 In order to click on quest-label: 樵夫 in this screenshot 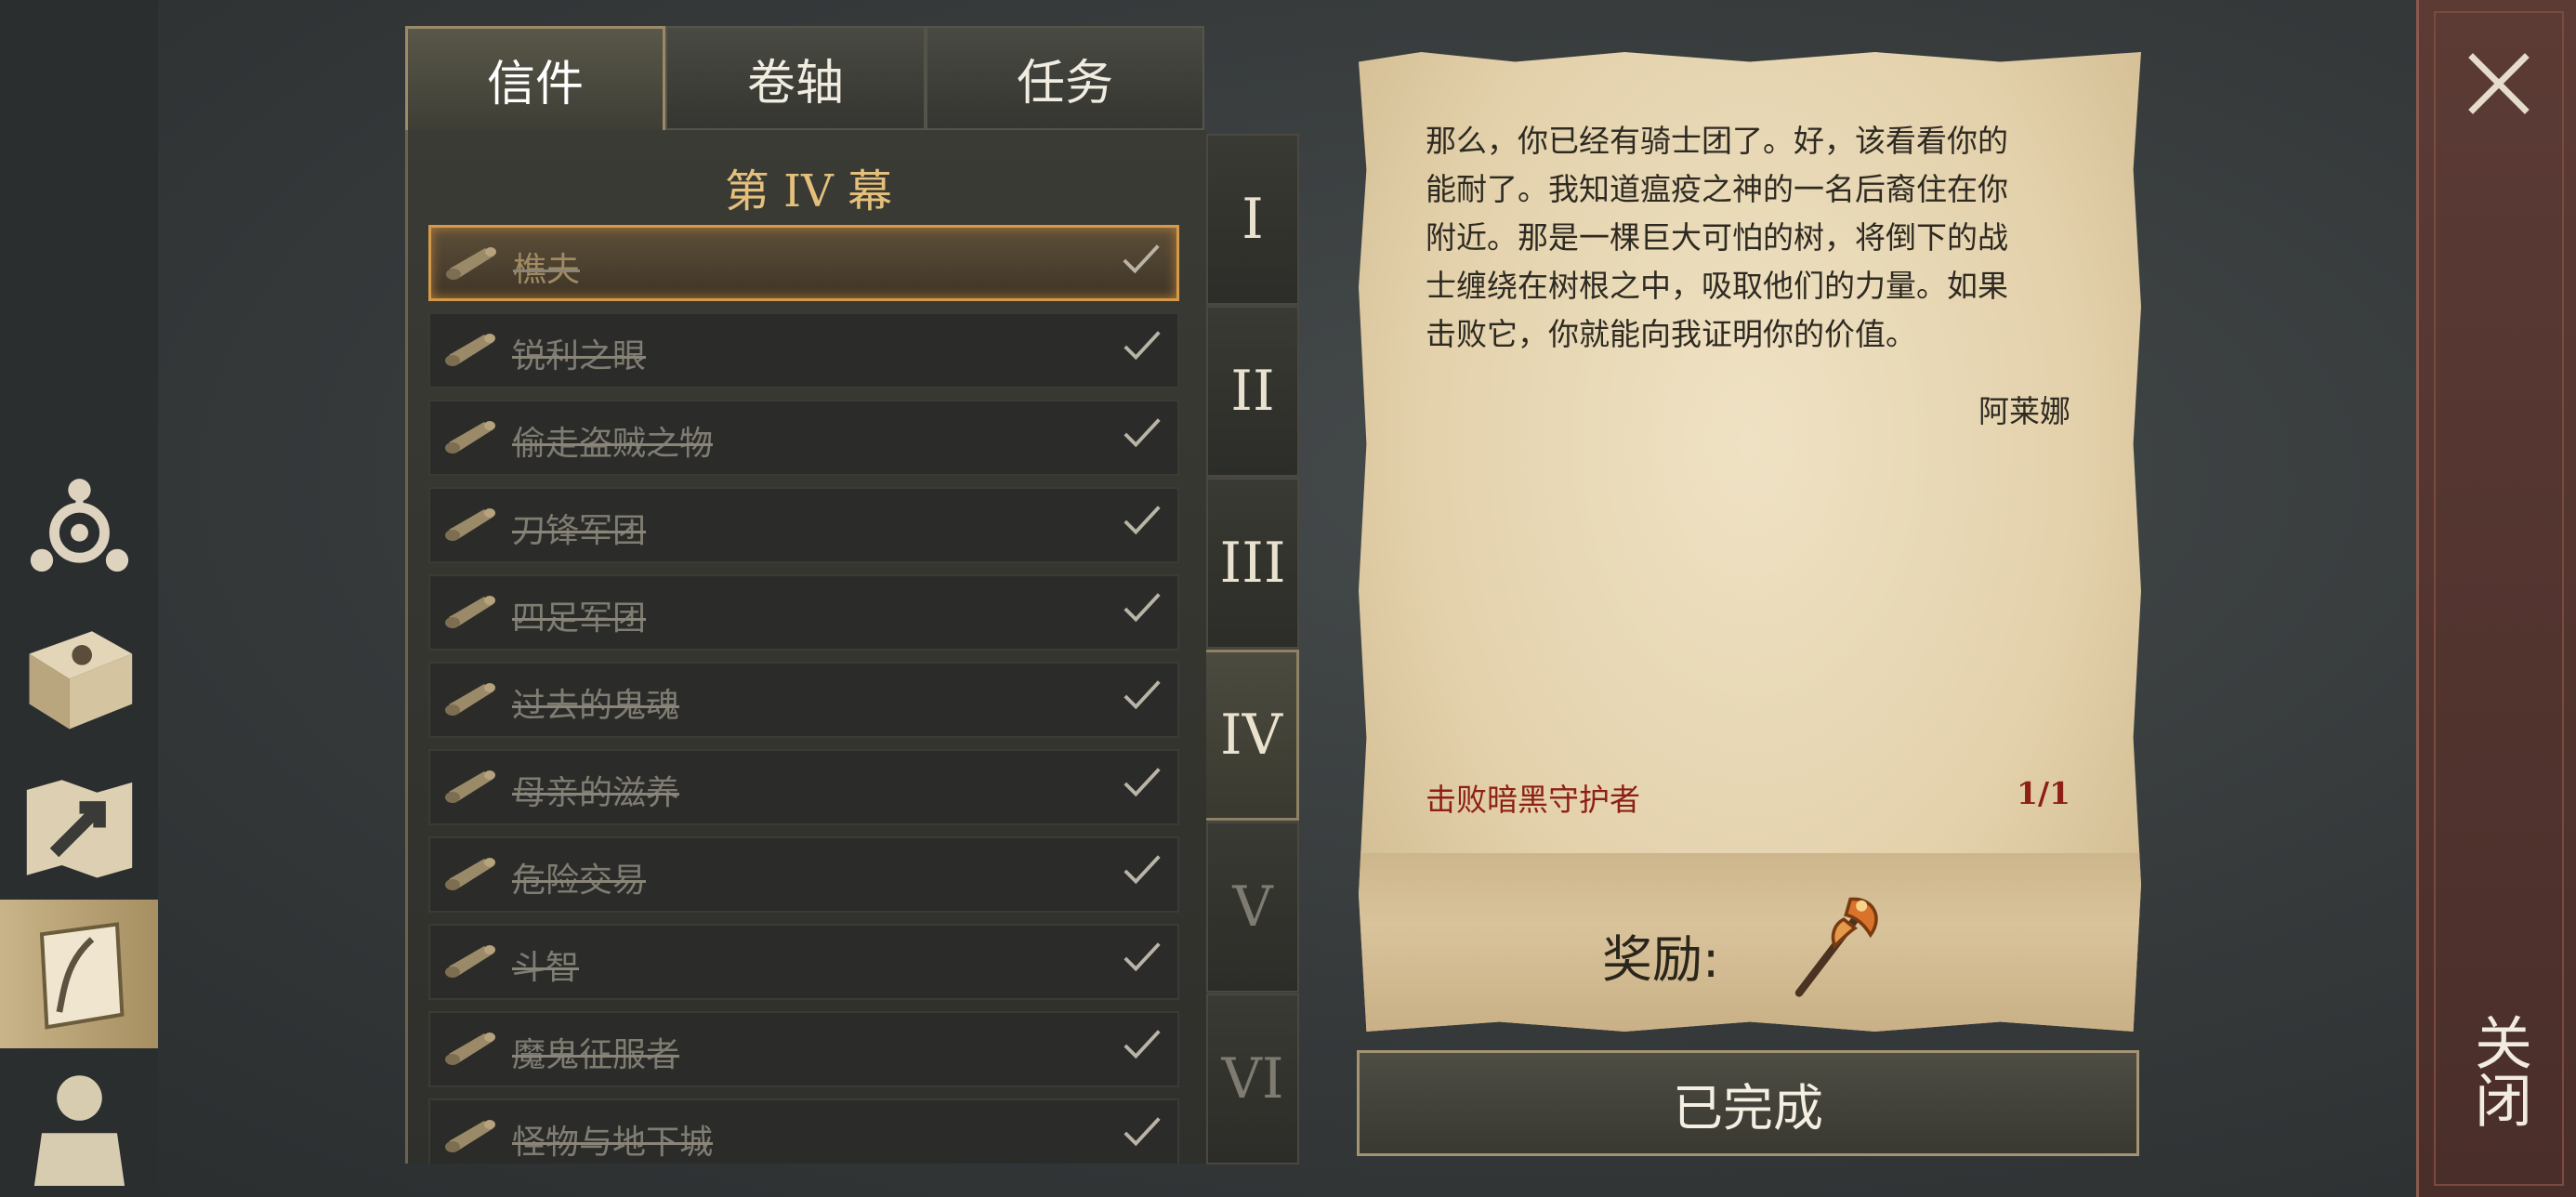, I will do `click(547, 270)`.